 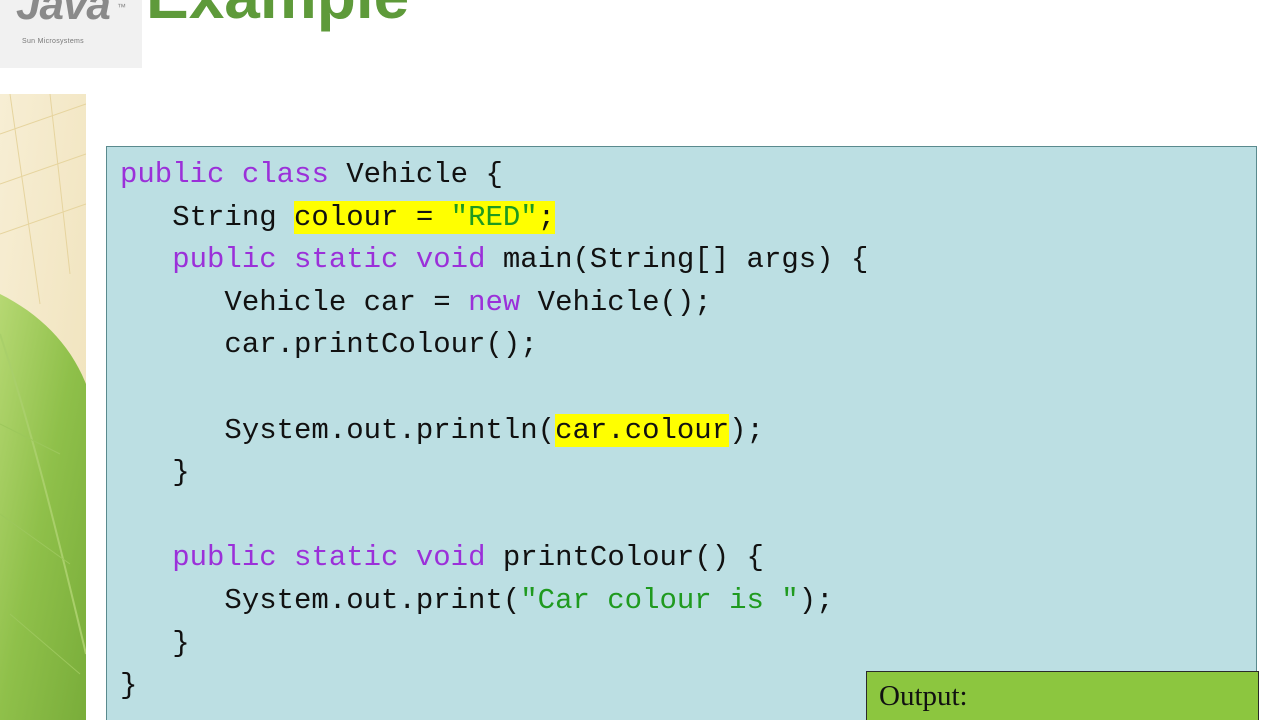 What do you see at coordinates (207, 217) in the screenshot?
I see `code-token: String` at bounding box center [207, 217].